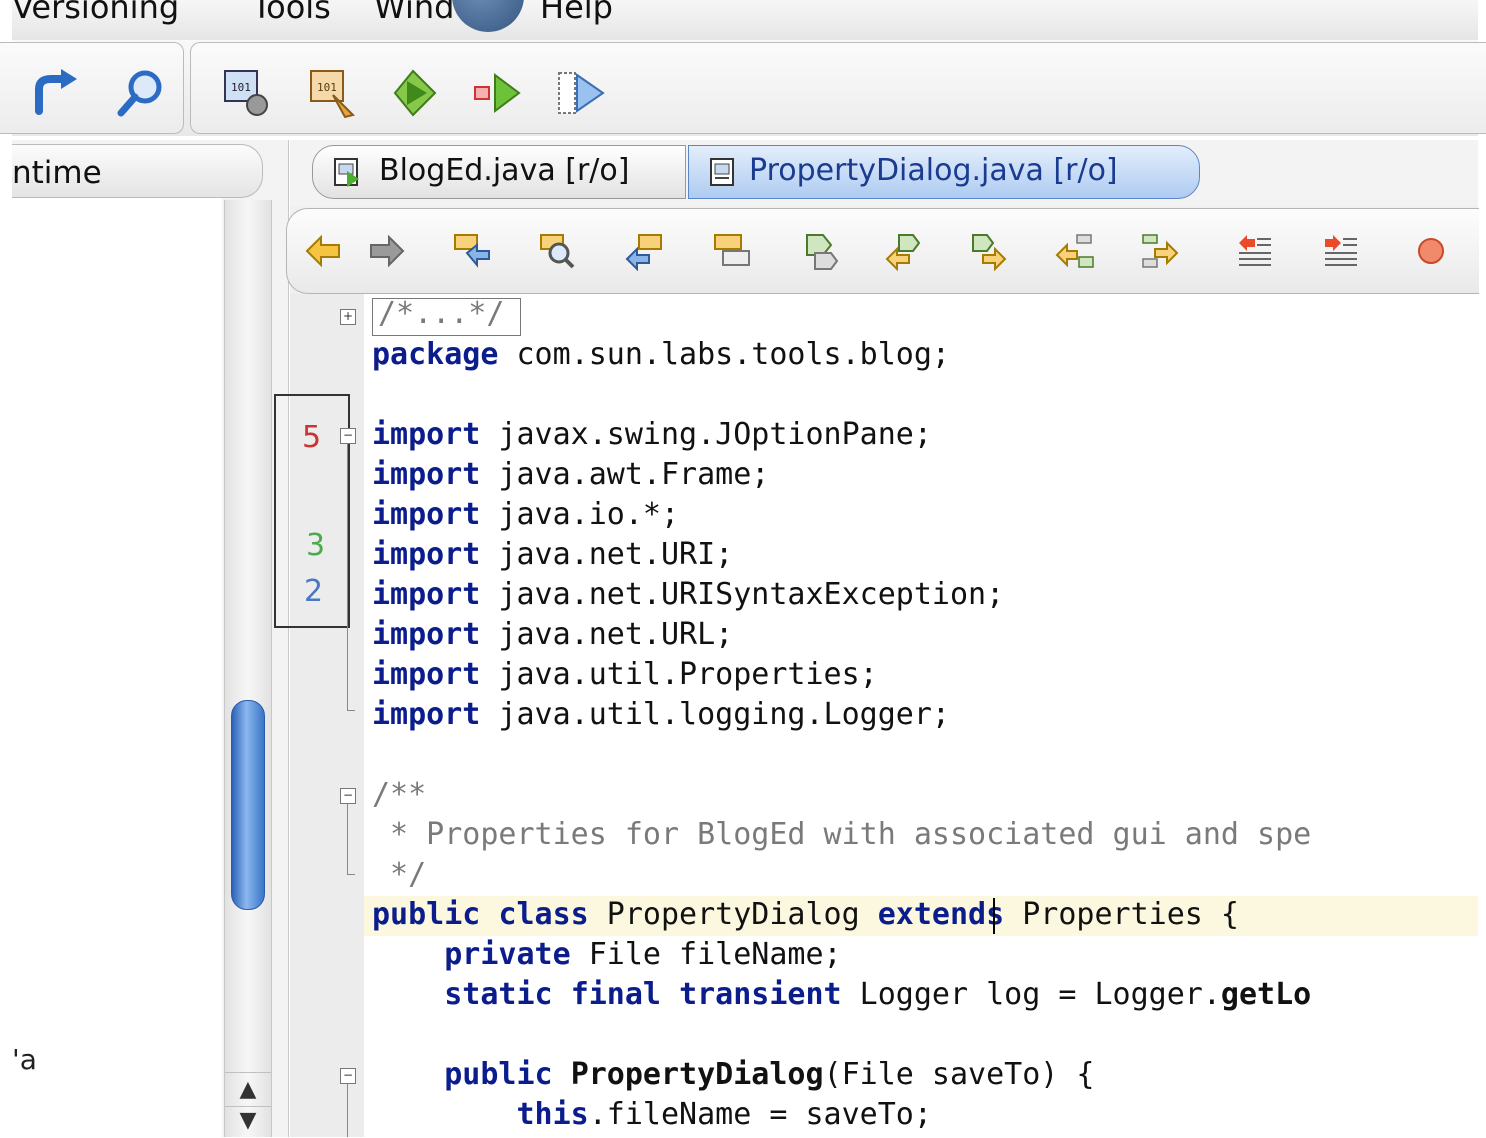 This screenshot has width=1486, height=1138. What do you see at coordinates (137, 171) in the screenshot?
I see `runtime-tab: ntime` at bounding box center [137, 171].